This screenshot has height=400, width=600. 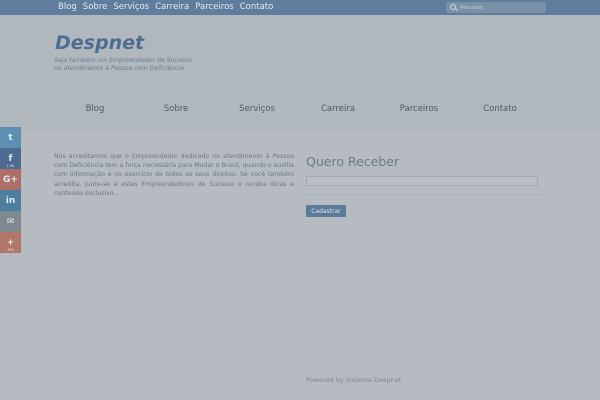 I want to click on footer-credit: Powered by Sistema Despnet, so click(x=354, y=380).